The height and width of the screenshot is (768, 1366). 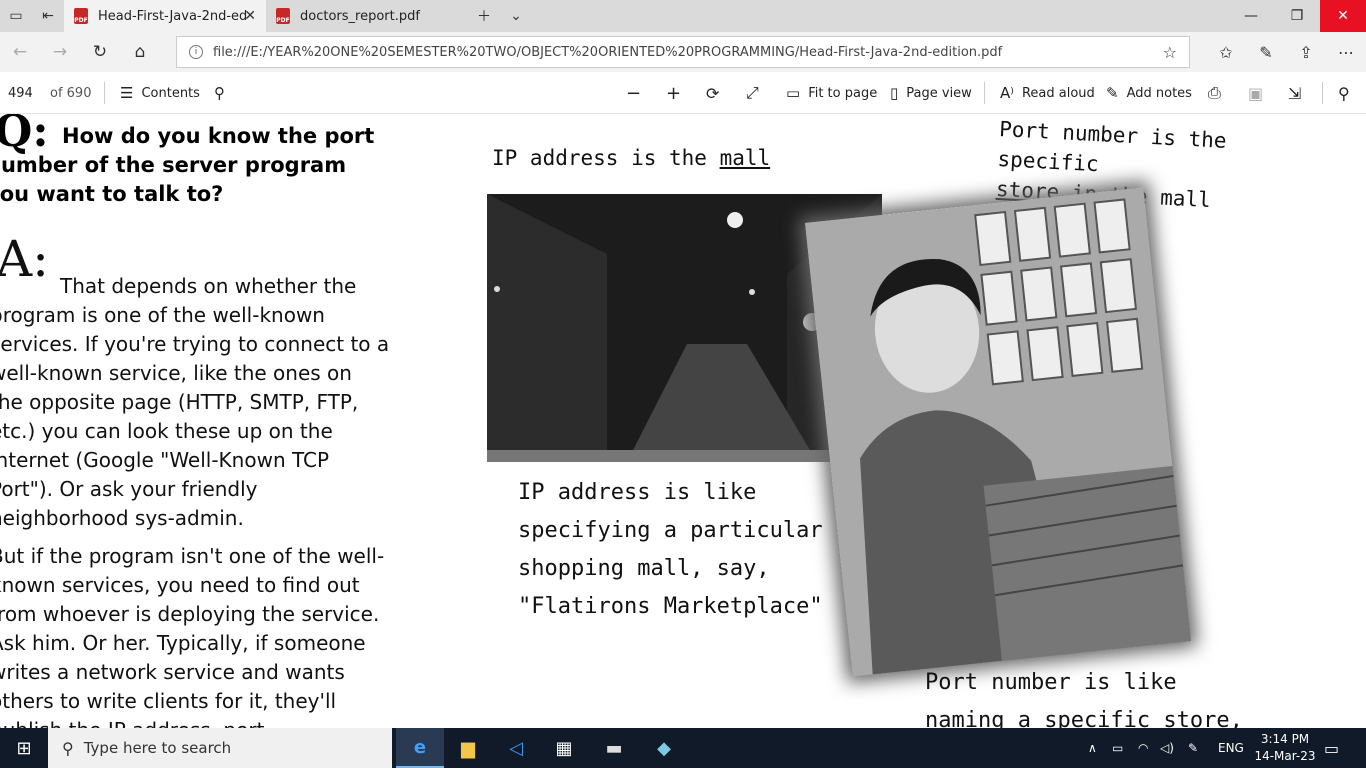 I want to click on notifications-icon: ▭, so click(x=1331, y=748).